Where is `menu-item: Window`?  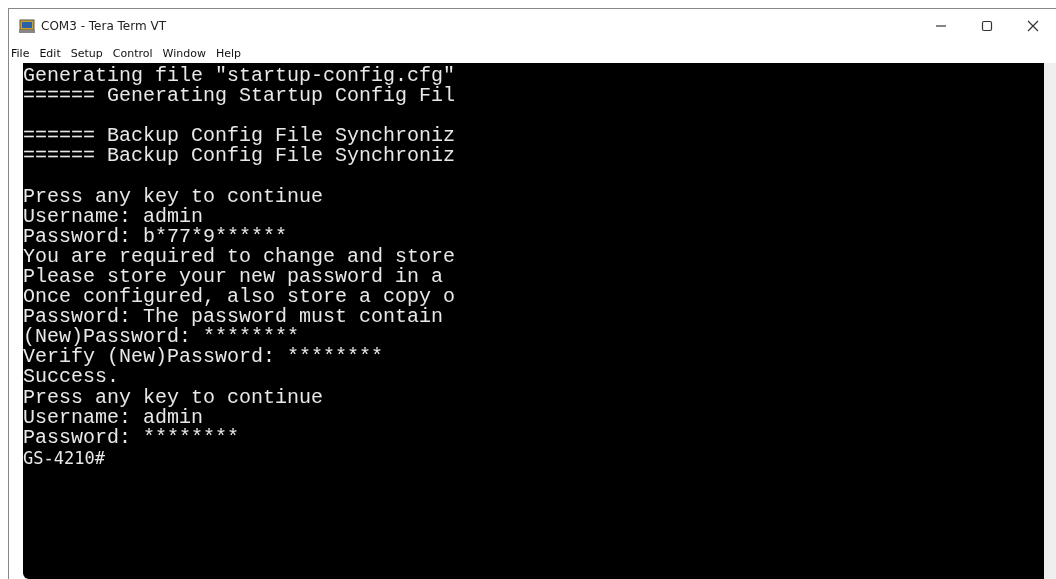
menu-item: Window is located at coordinates (184, 53).